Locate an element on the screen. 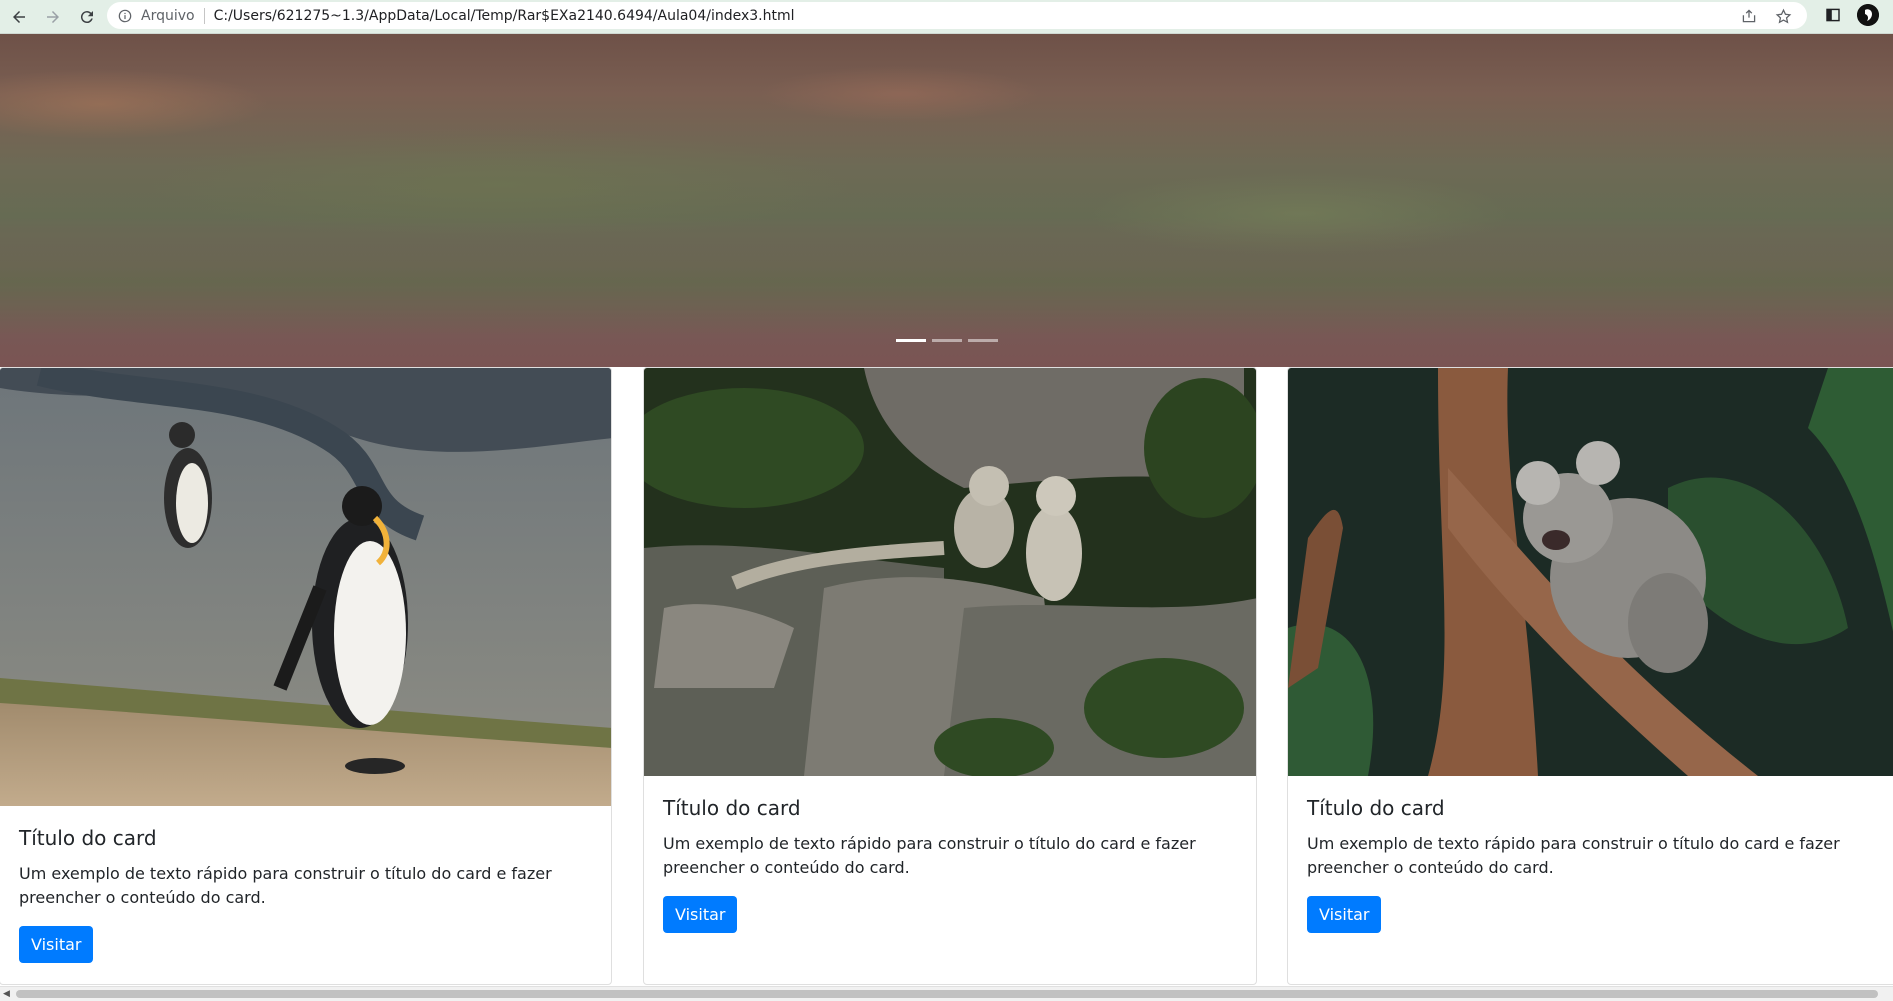 This screenshot has width=1893, height=1001. forward-arrow-icon is located at coordinates (53, 16).